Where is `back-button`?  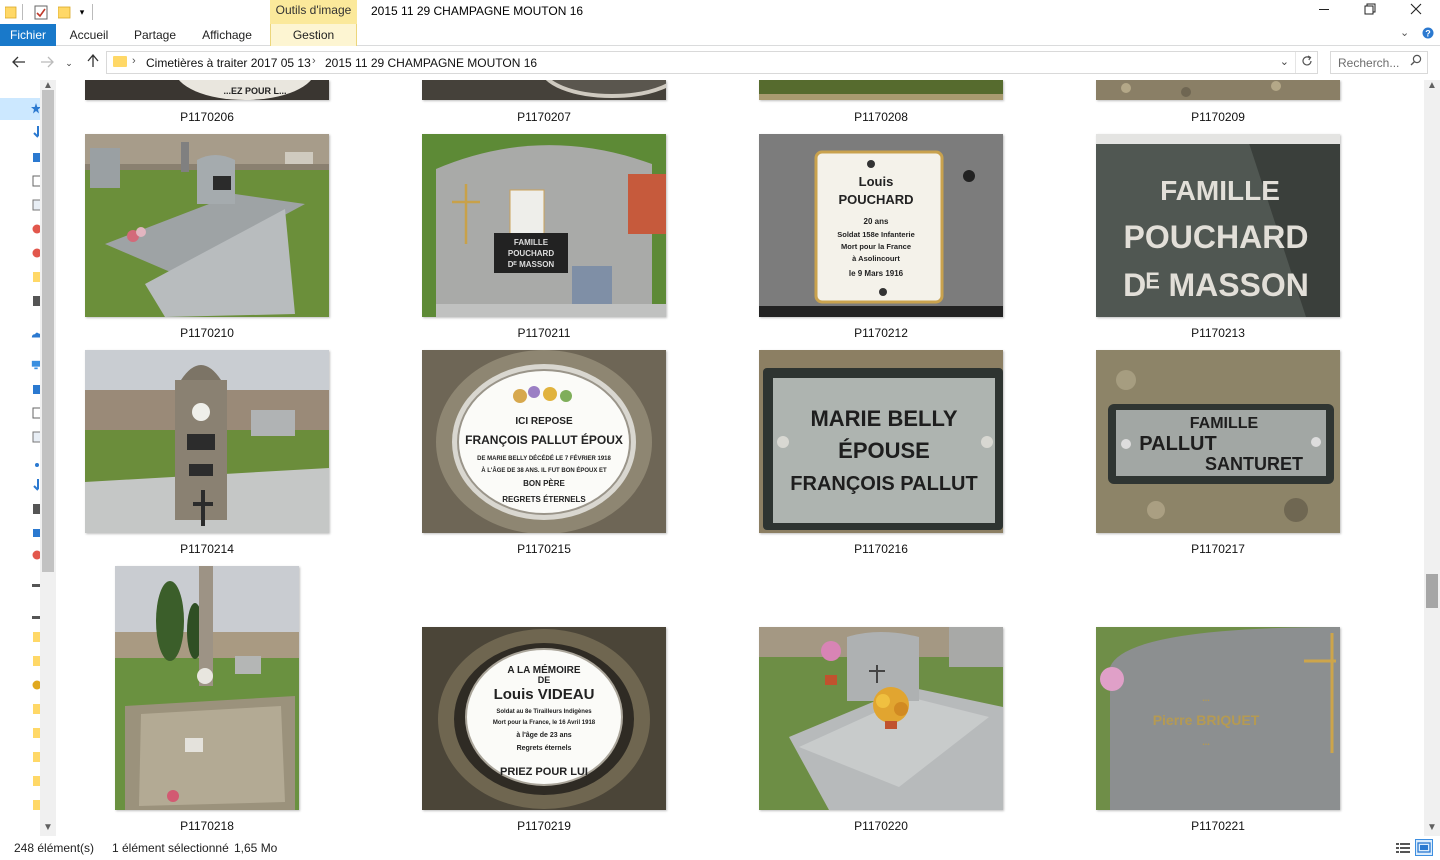 back-button is located at coordinates (19, 63).